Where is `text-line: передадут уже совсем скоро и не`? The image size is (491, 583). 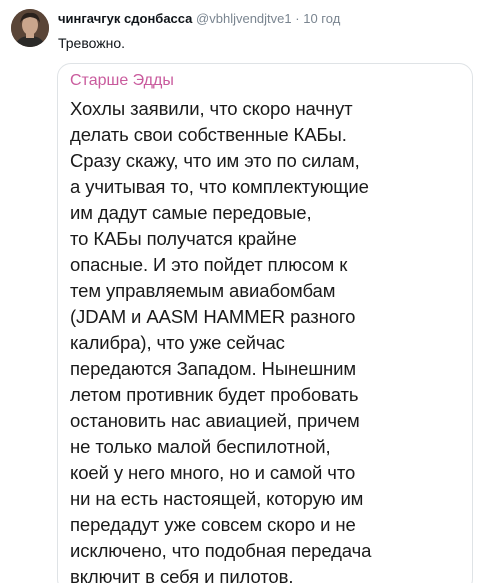 text-line: передадут уже совсем скоро и не is located at coordinates (213, 524).